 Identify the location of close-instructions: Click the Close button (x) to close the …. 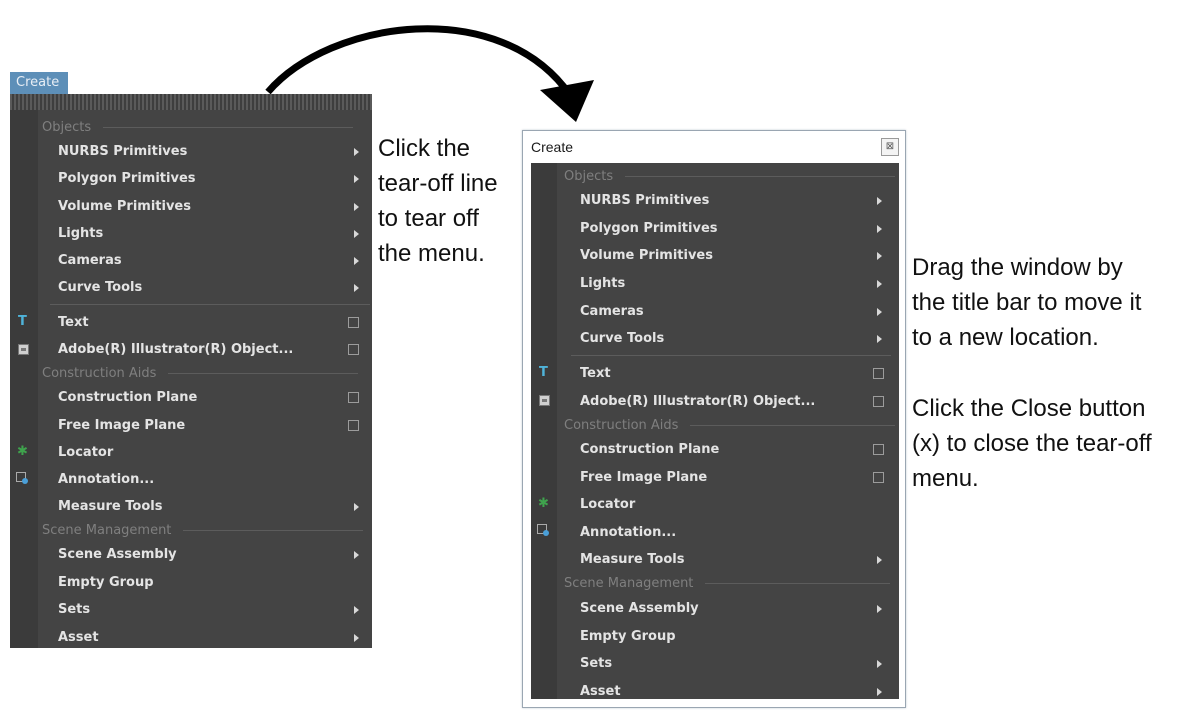
(1032, 443).